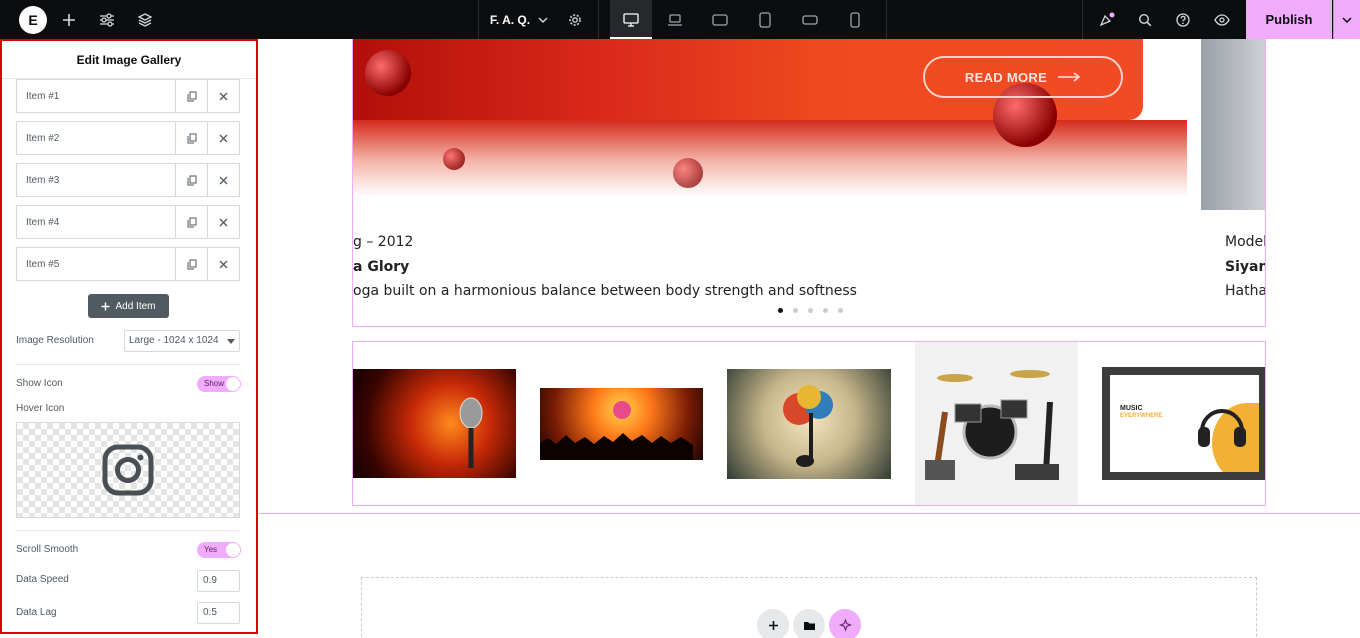 This screenshot has height=638, width=1360. I want to click on drum-kit-instruments-image, so click(996, 423).